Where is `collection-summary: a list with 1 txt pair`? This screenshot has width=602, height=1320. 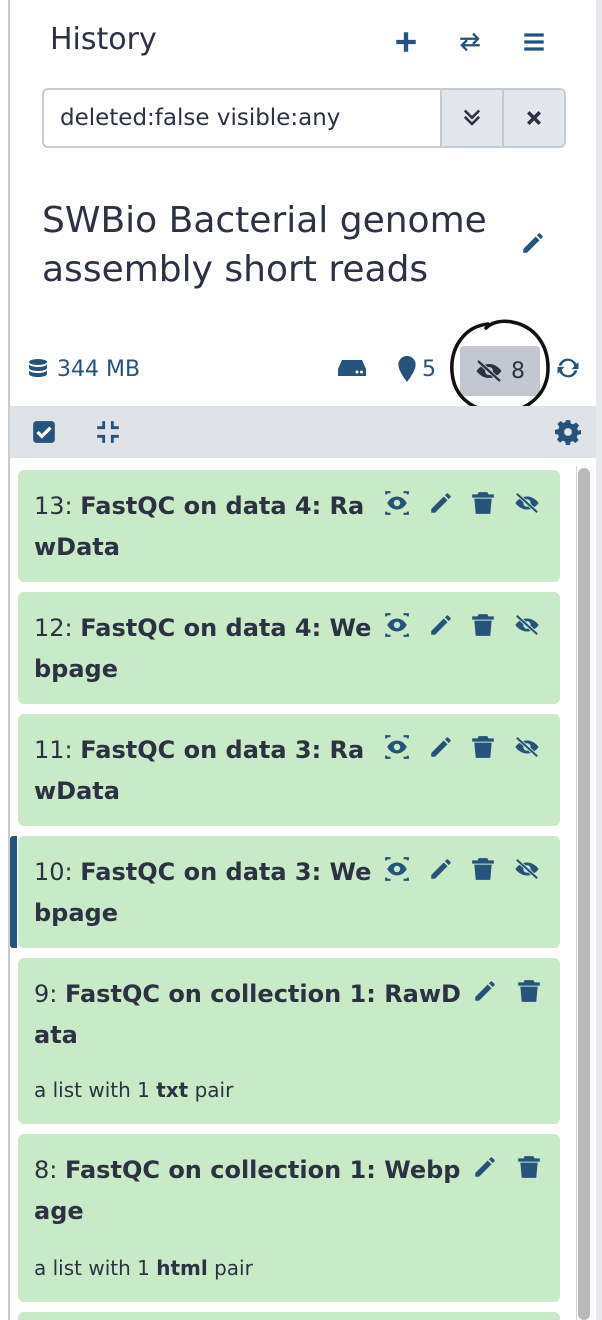 collection-summary: a list with 1 txt pair is located at coordinates (134, 1090).